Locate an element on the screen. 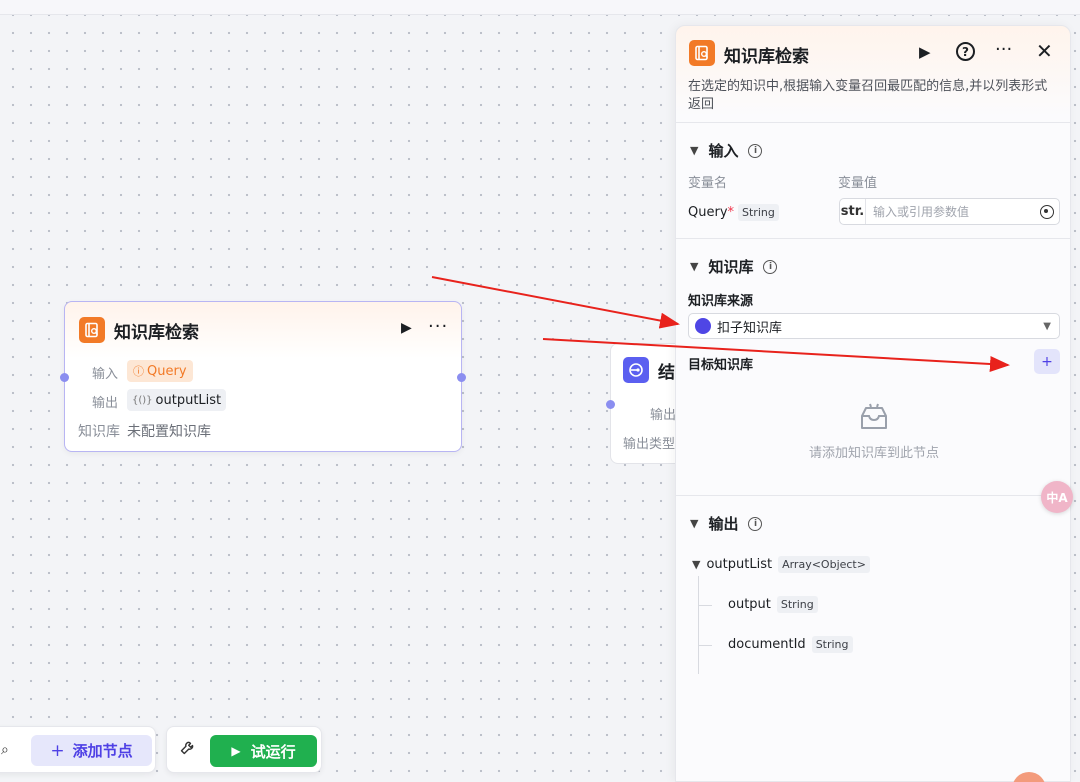  plus-icon: + is located at coordinates (57, 750).